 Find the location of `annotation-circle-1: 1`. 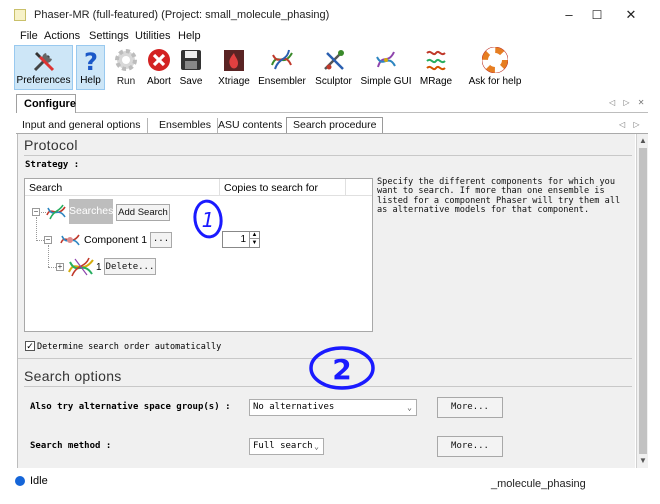

annotation-circle-1: 1 is located at coordinates (208, 219).